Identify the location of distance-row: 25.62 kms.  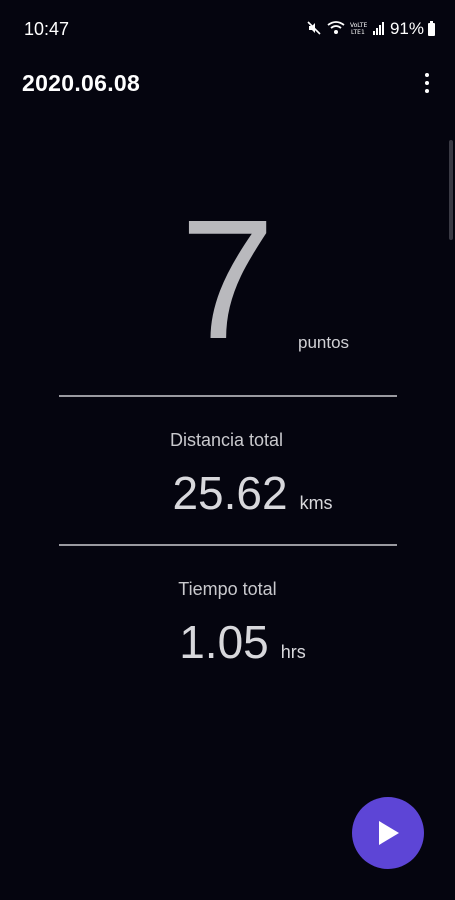
(240, 493).